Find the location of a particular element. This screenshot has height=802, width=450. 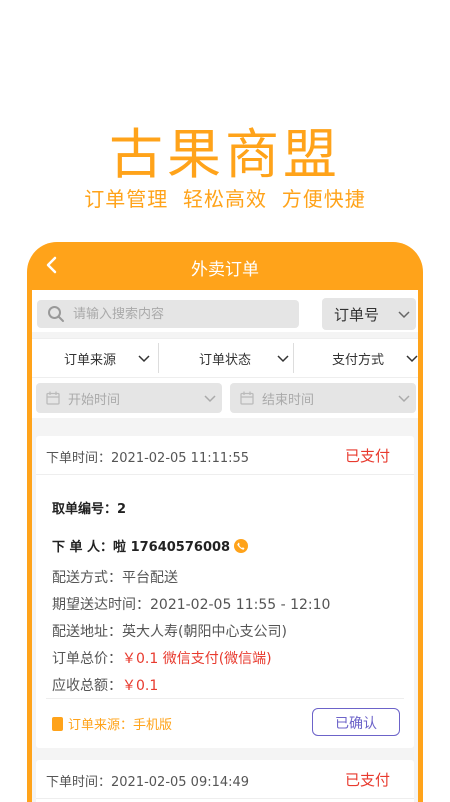

receivable-value: ￥0.1 is located at coordinates (140, 686).